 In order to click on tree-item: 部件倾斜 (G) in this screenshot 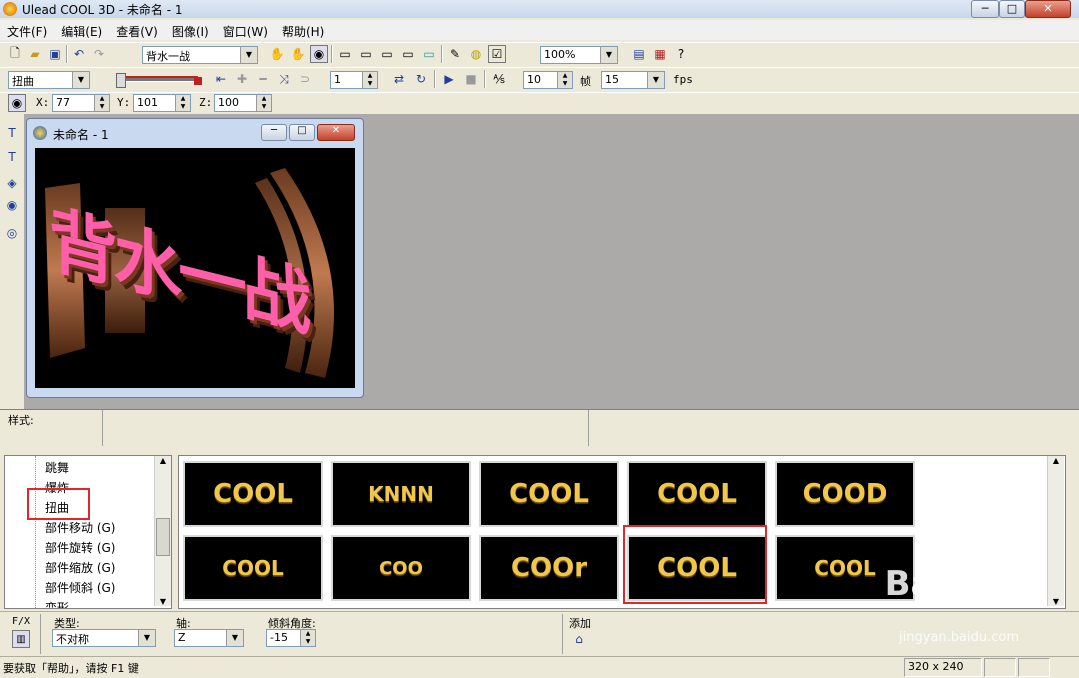, I will do `click(80, 587)`.